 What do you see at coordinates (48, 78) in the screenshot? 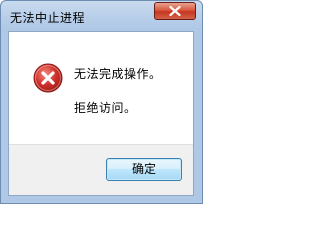
I see `error-icon` at bounding box center [48, 78].